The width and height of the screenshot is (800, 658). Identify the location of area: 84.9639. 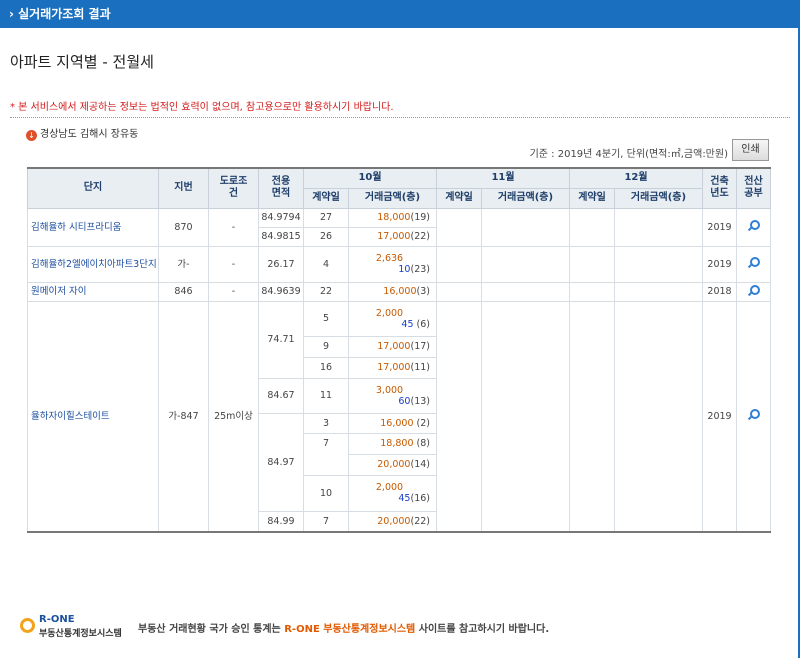
(281, 291).